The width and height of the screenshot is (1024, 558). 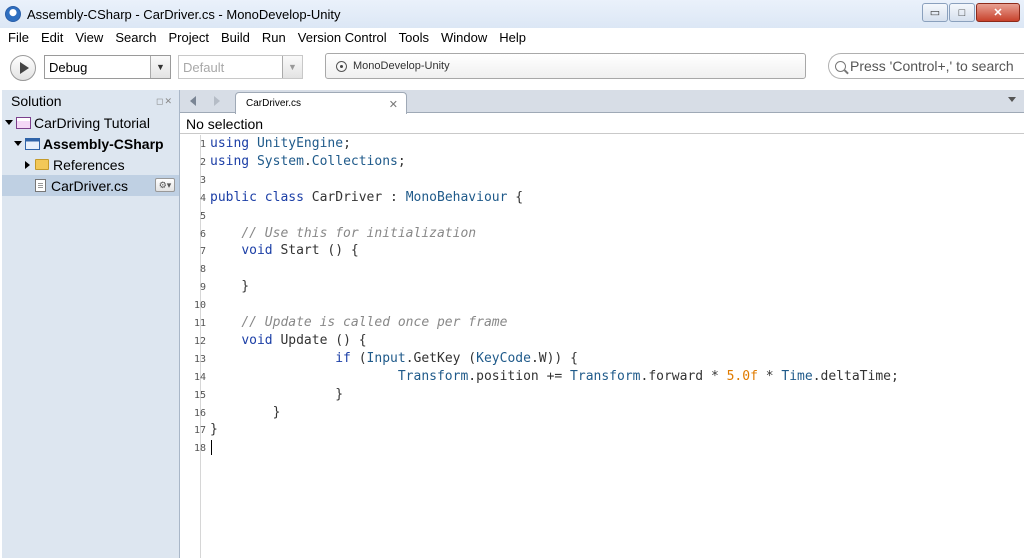 What do you see at coordinates (581, 430) in the screenshot?
I see `code-line: 17}` at bounding box center [581, 430].